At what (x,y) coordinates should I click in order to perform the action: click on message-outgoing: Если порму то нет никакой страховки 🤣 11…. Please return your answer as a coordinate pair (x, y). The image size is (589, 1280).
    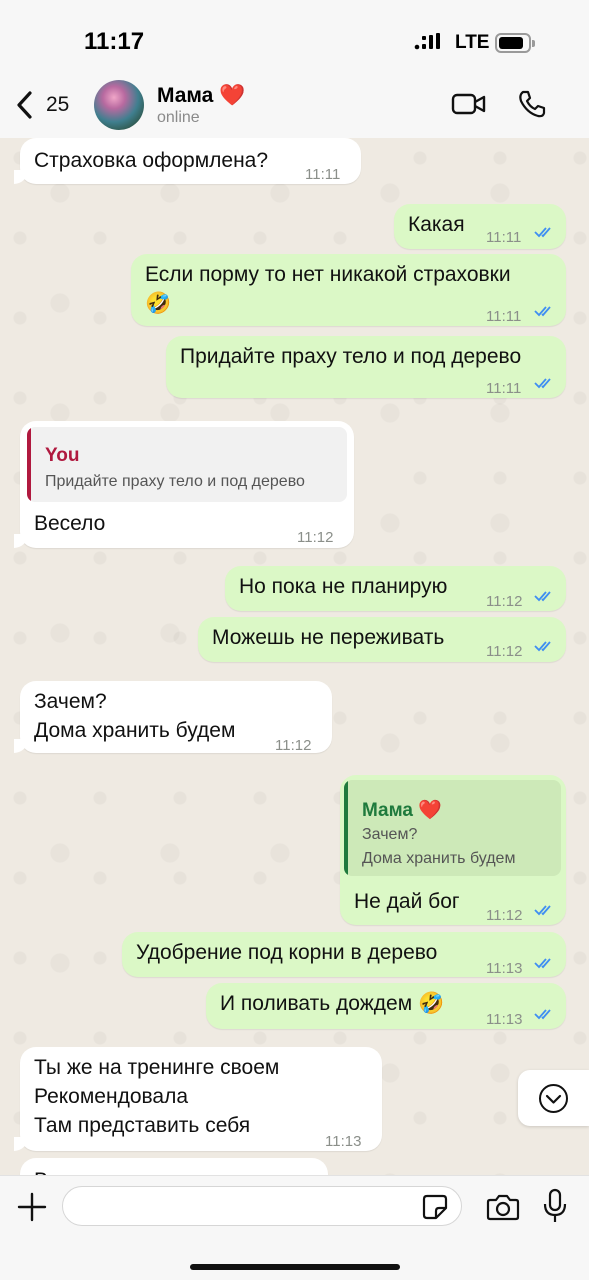
    Looking at the image, I should click on (348, 290).